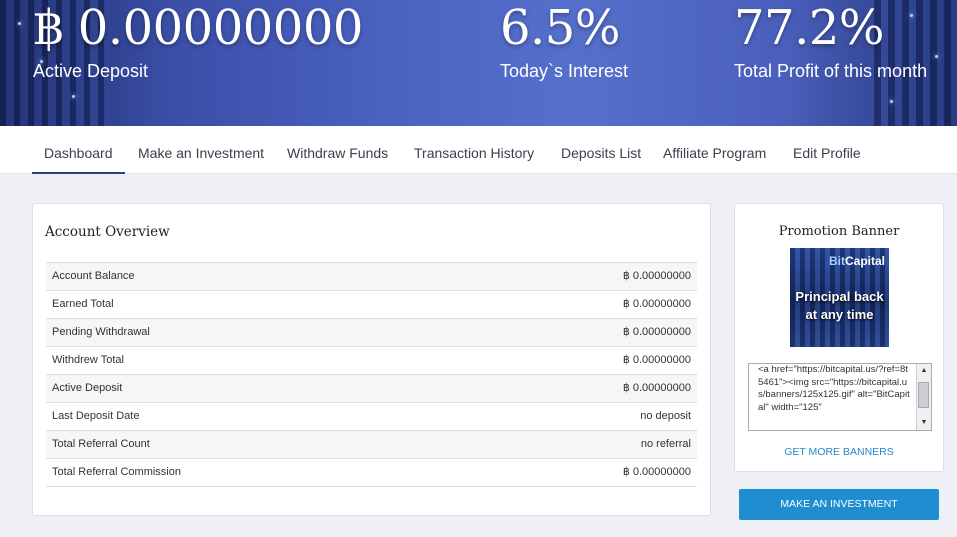 Image resolution: width=957 pixels, height=537 pixels. Describe the element at coordinates (96, 416) in the screenshot. I see `row-label: Last Deposit Date` at that location.